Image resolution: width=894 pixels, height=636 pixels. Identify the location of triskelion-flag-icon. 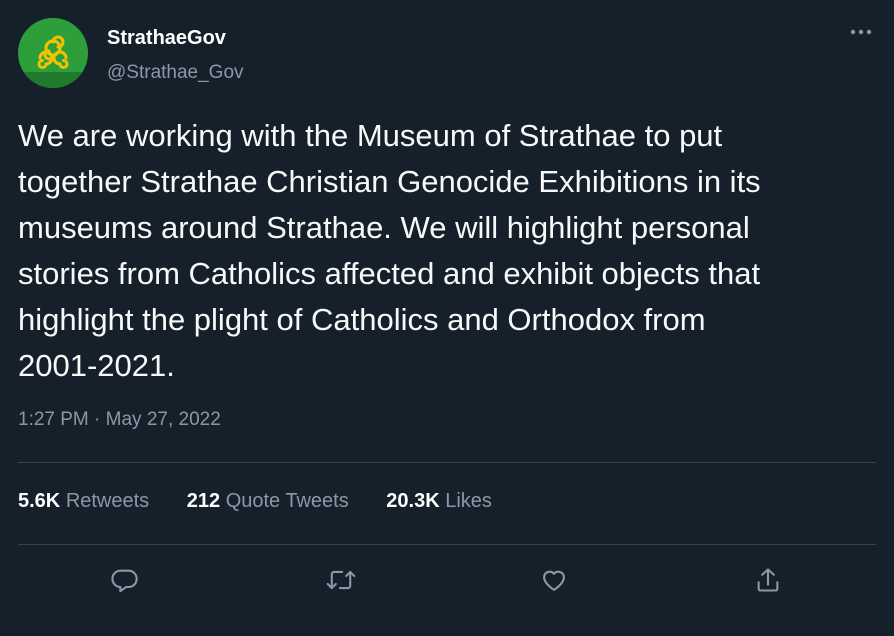
(53, 53).